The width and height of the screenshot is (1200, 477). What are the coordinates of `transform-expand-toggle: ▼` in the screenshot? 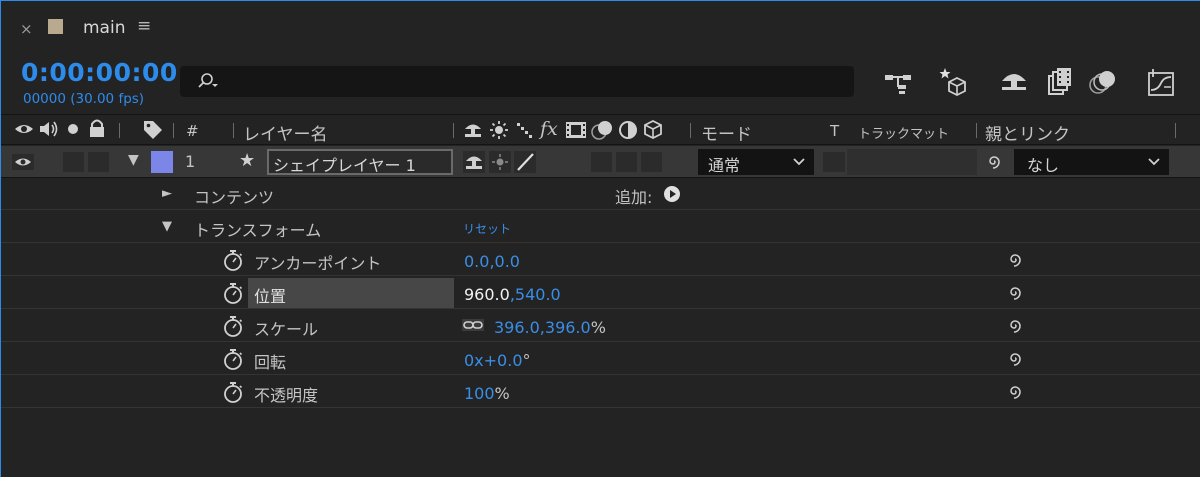 It's located at (167, 226).